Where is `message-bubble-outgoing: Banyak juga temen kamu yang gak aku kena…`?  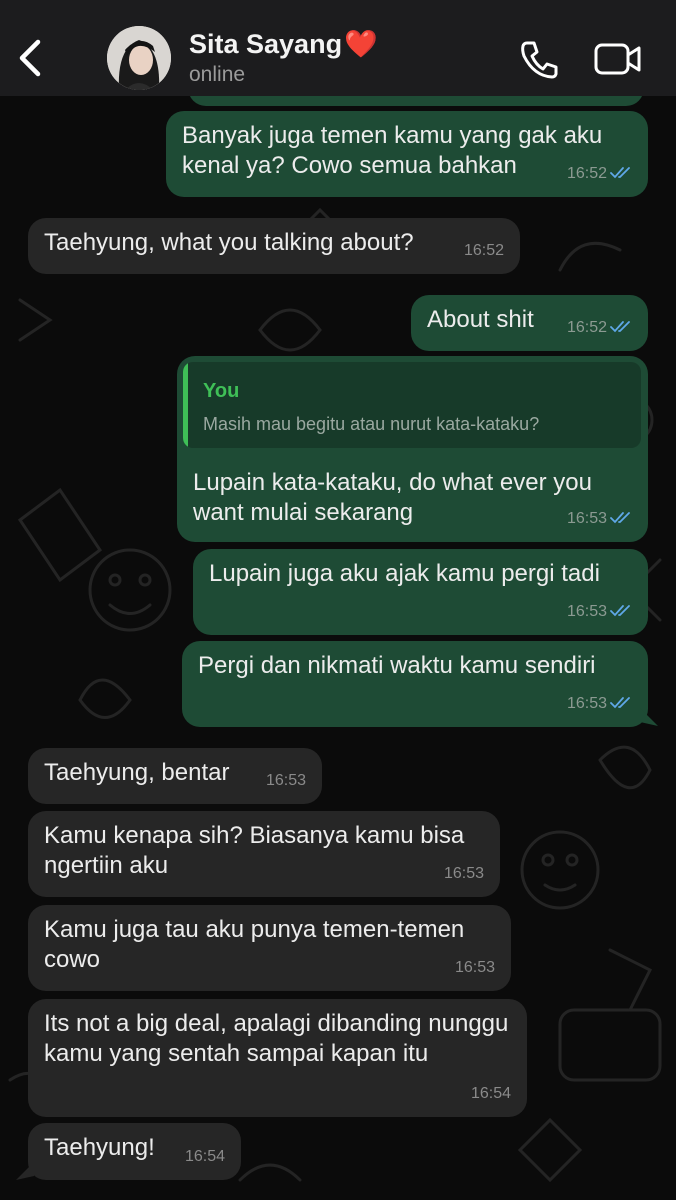
message-bubble-outgoing: Banyak juga temen kamu yang gak aku kena… is located at coordinates (407, 154).